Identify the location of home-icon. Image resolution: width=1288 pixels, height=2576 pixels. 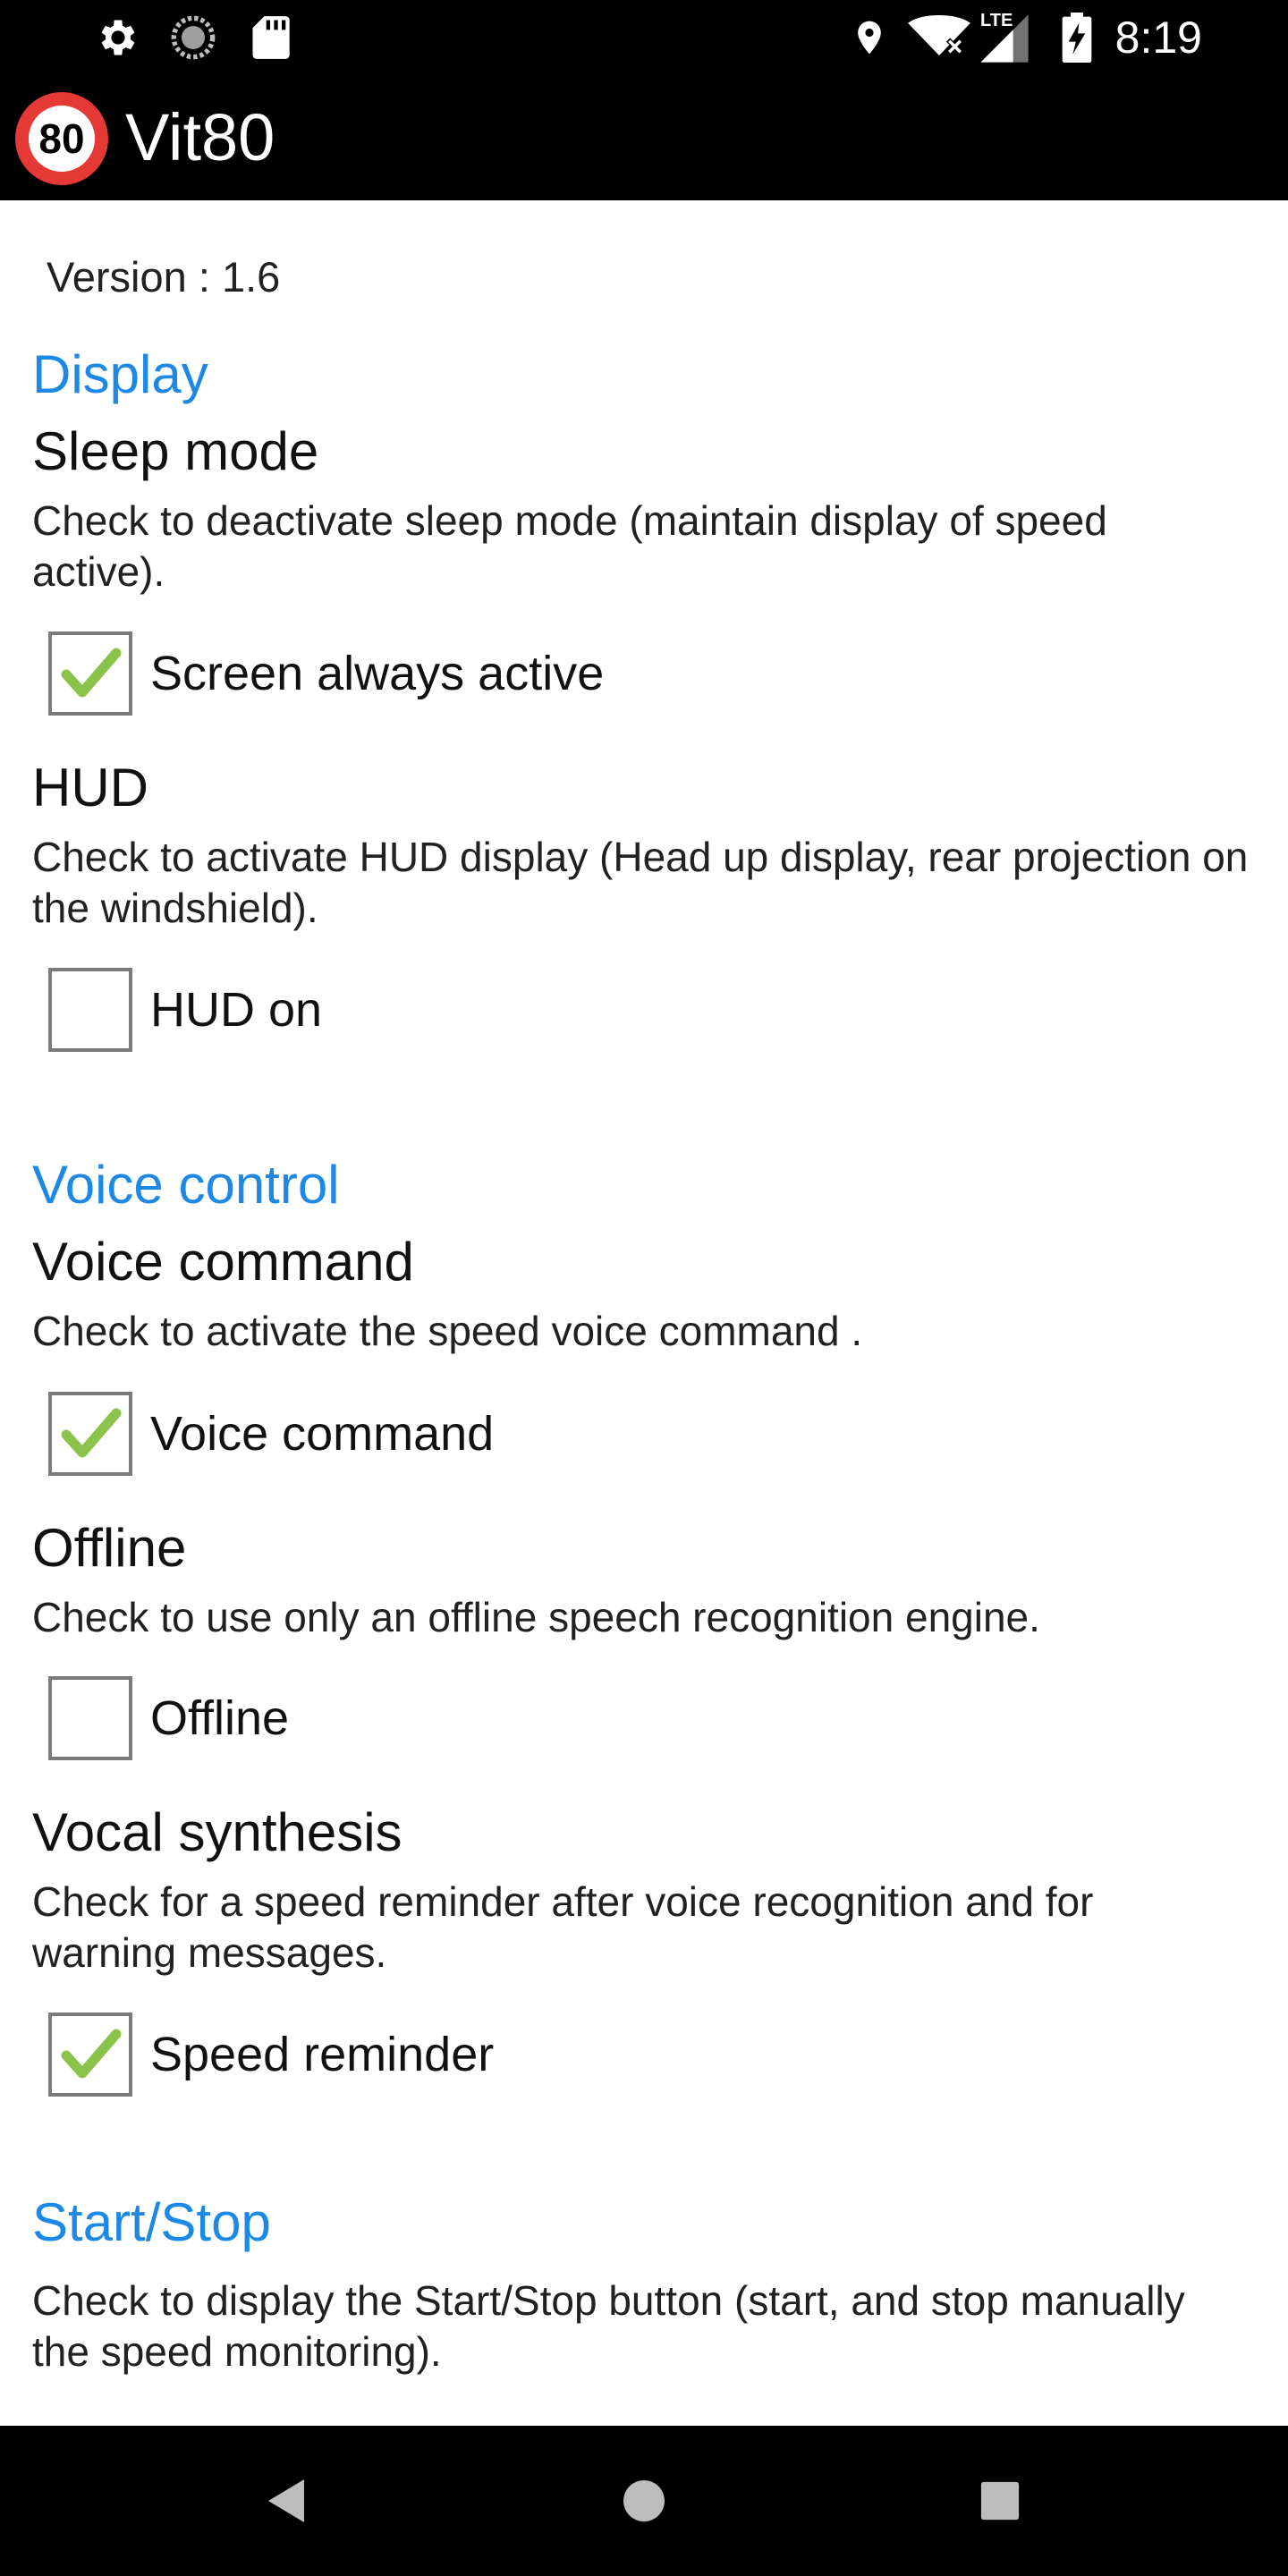
(644, 2501).